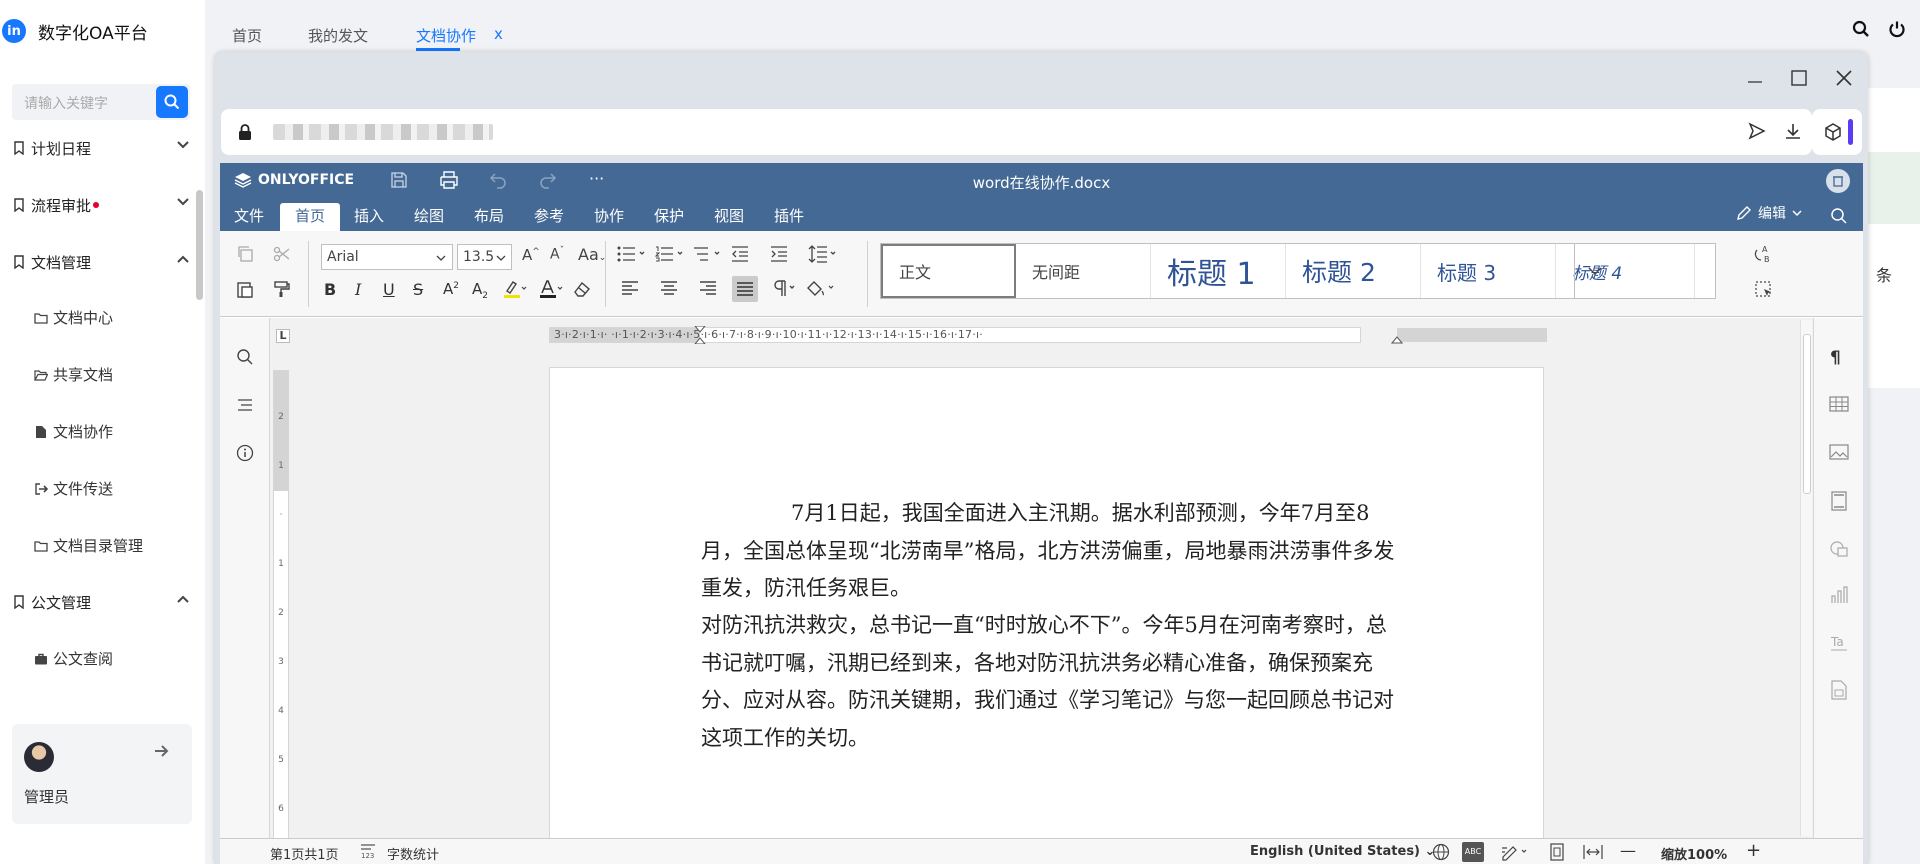  I want to click on decrease-font-icon: Aˇ, so click(557, 254).